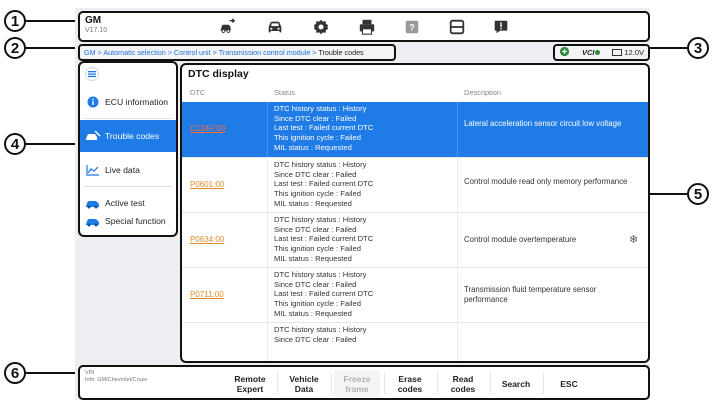 This screenshot has height=400, width=713. I want to click on dtc-code-link: P0601:00, so click(207, 184).